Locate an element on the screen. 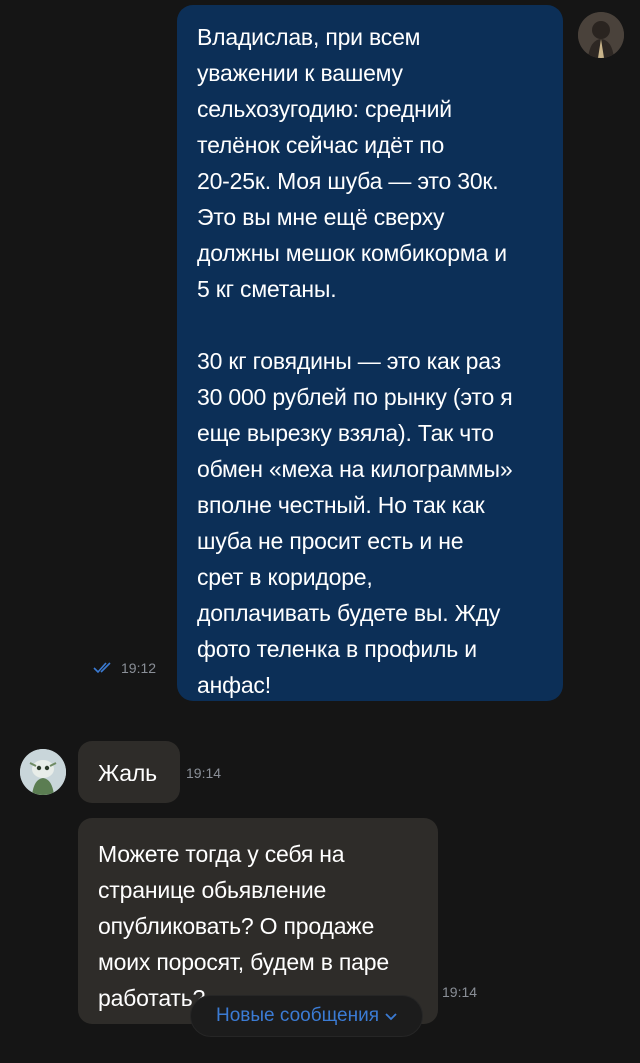 The height and width of the screenshot is (1063, 640). own-avatar is located at coordinates (601, 35).